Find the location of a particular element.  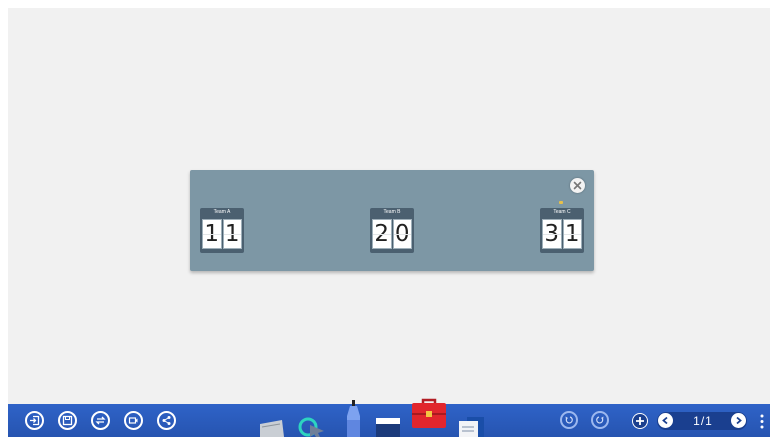

team-c-score: Team C 3 1 is located at coordinates (562, 230).